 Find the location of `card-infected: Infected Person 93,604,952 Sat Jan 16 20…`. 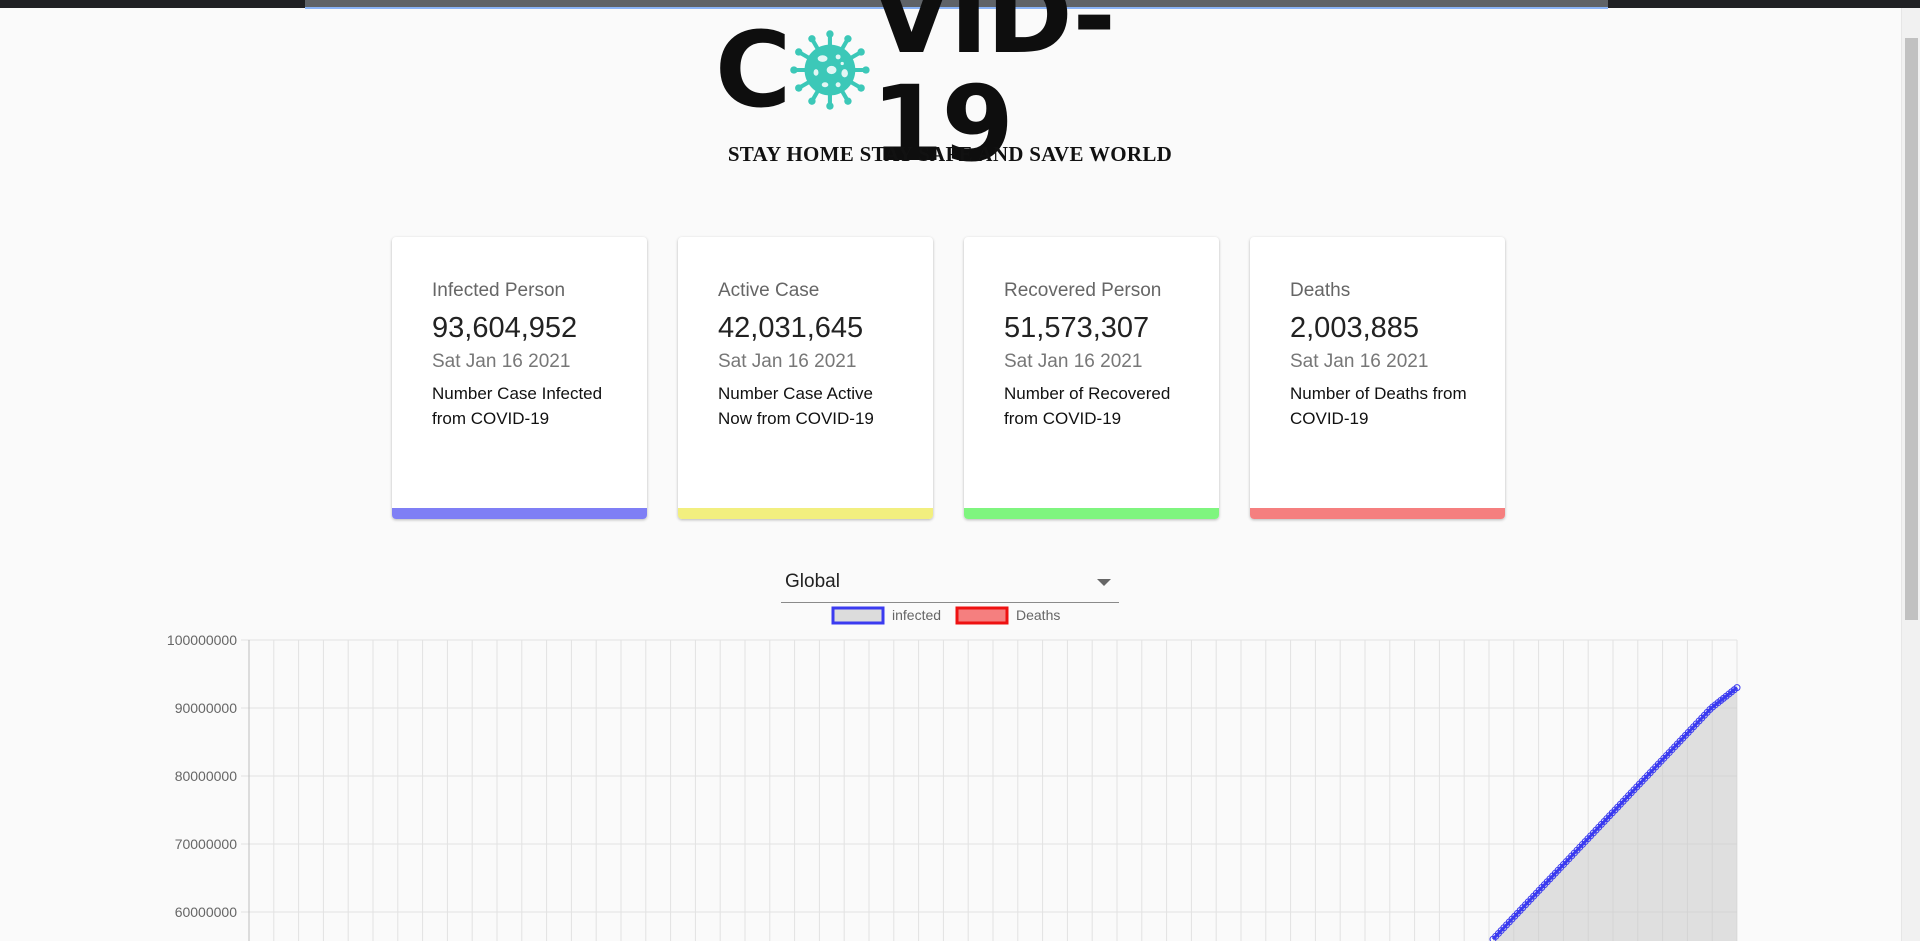

card-infected: Infected Person 93,604,952 Sat Jan 16 20… is located at coordinates (519, 378).